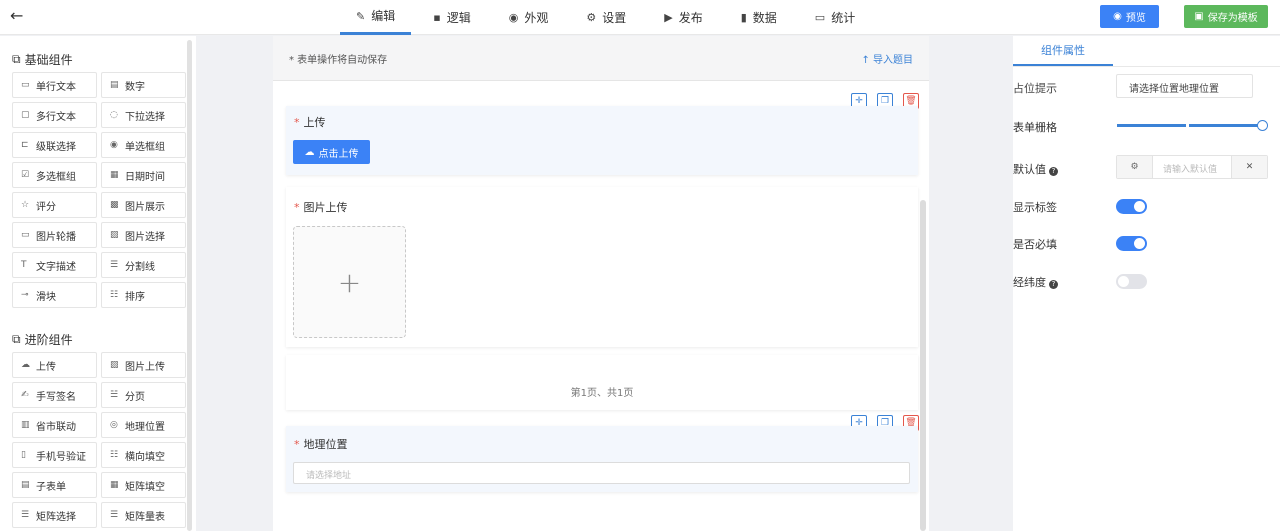  What do you see at coordinates (835, 17) in the screenshot?
I see `tab-6: ▭ 统计` at bounding box center [835, 17].